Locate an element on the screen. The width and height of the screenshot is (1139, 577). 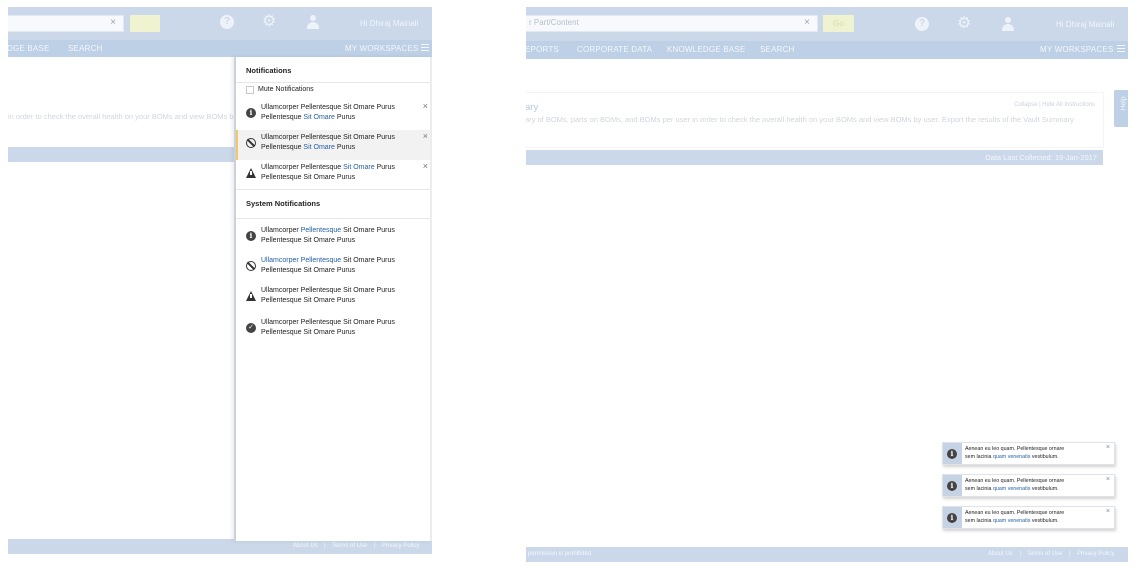
main-nav: DGE BASE SEARCH MY WORKSPACES is located at coordinates (220, 48).